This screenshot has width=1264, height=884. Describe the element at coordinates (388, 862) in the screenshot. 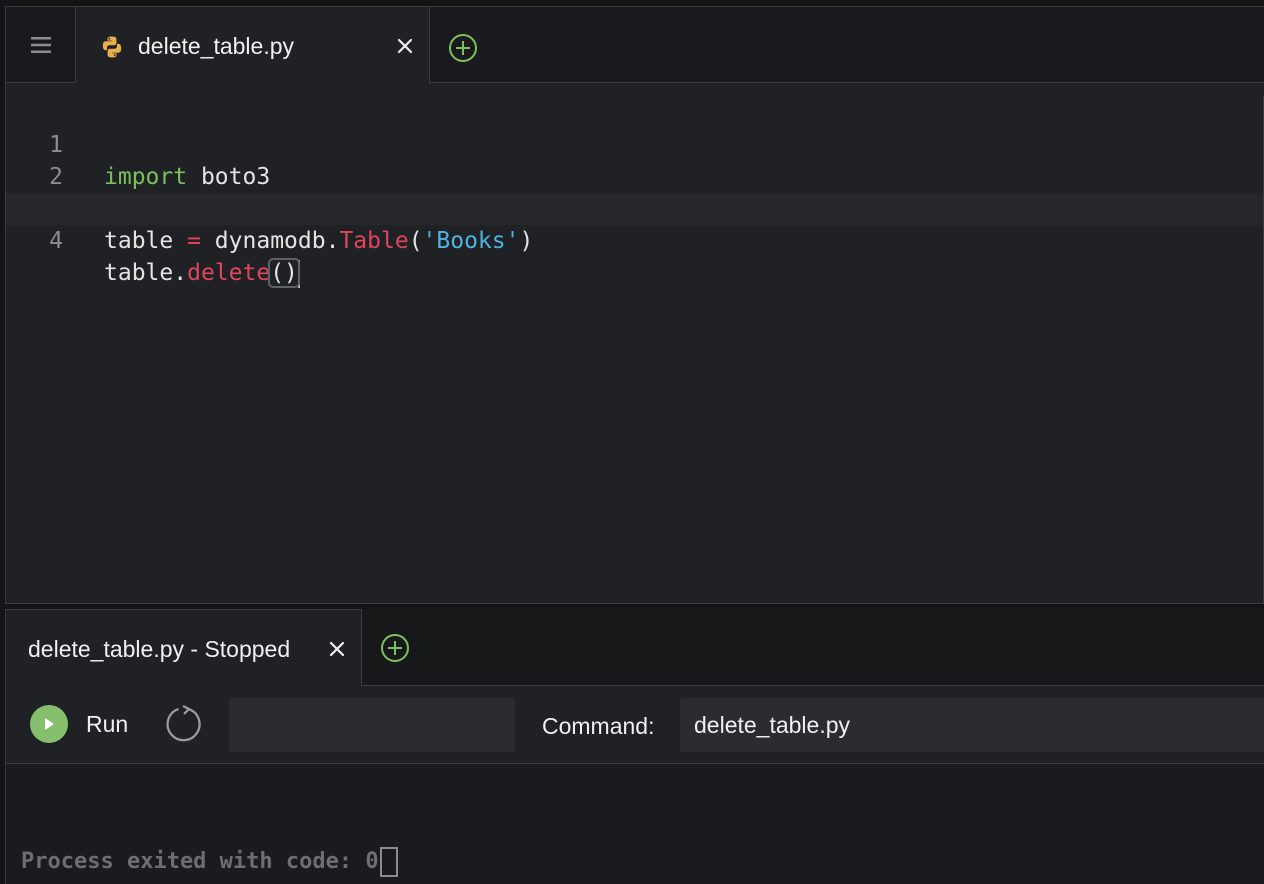

I see `terminal-cursor` at that location.